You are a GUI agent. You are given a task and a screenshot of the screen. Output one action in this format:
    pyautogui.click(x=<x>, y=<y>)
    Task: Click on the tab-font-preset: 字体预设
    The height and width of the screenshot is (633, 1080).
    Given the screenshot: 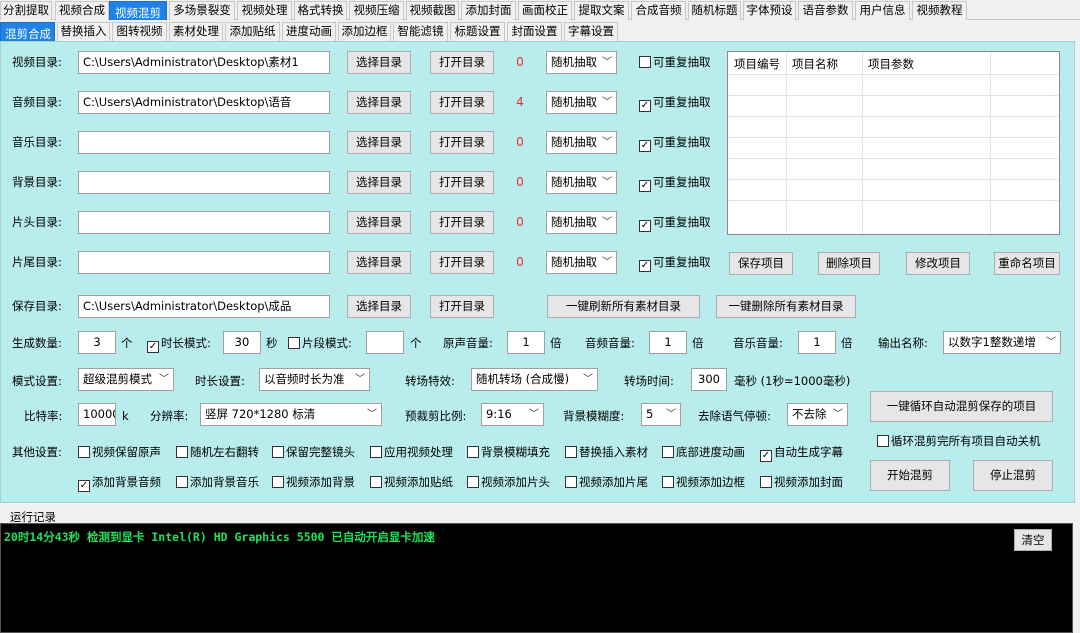 What is the action you would take?
    pyautogui.click(x=769, y=10)
    